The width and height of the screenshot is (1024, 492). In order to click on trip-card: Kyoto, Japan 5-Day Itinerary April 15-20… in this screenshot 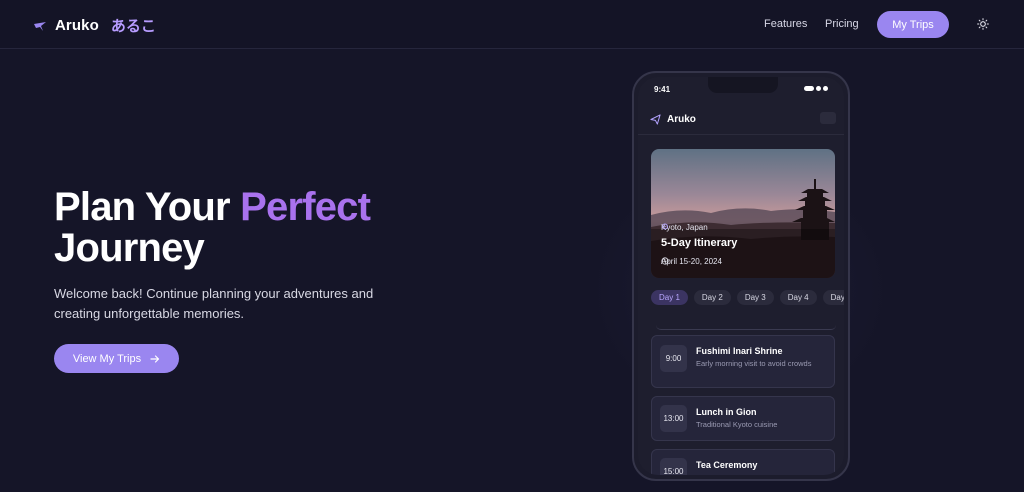, I will do `click(743, 213)`.